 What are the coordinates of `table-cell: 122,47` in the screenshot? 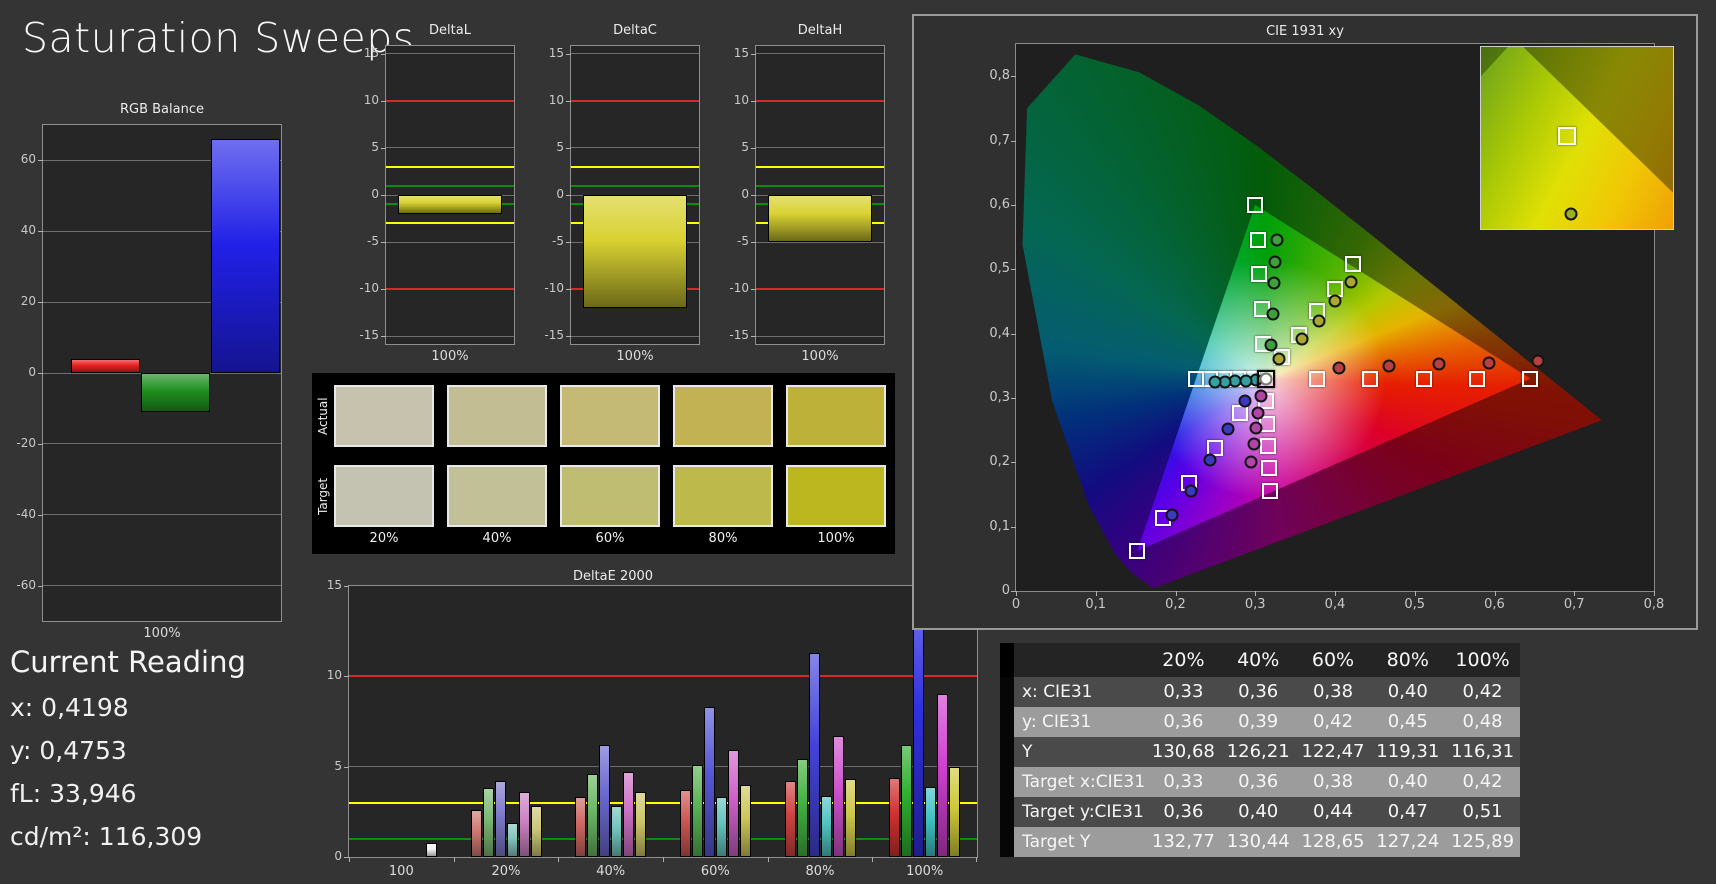 It's located at (1333, 752).